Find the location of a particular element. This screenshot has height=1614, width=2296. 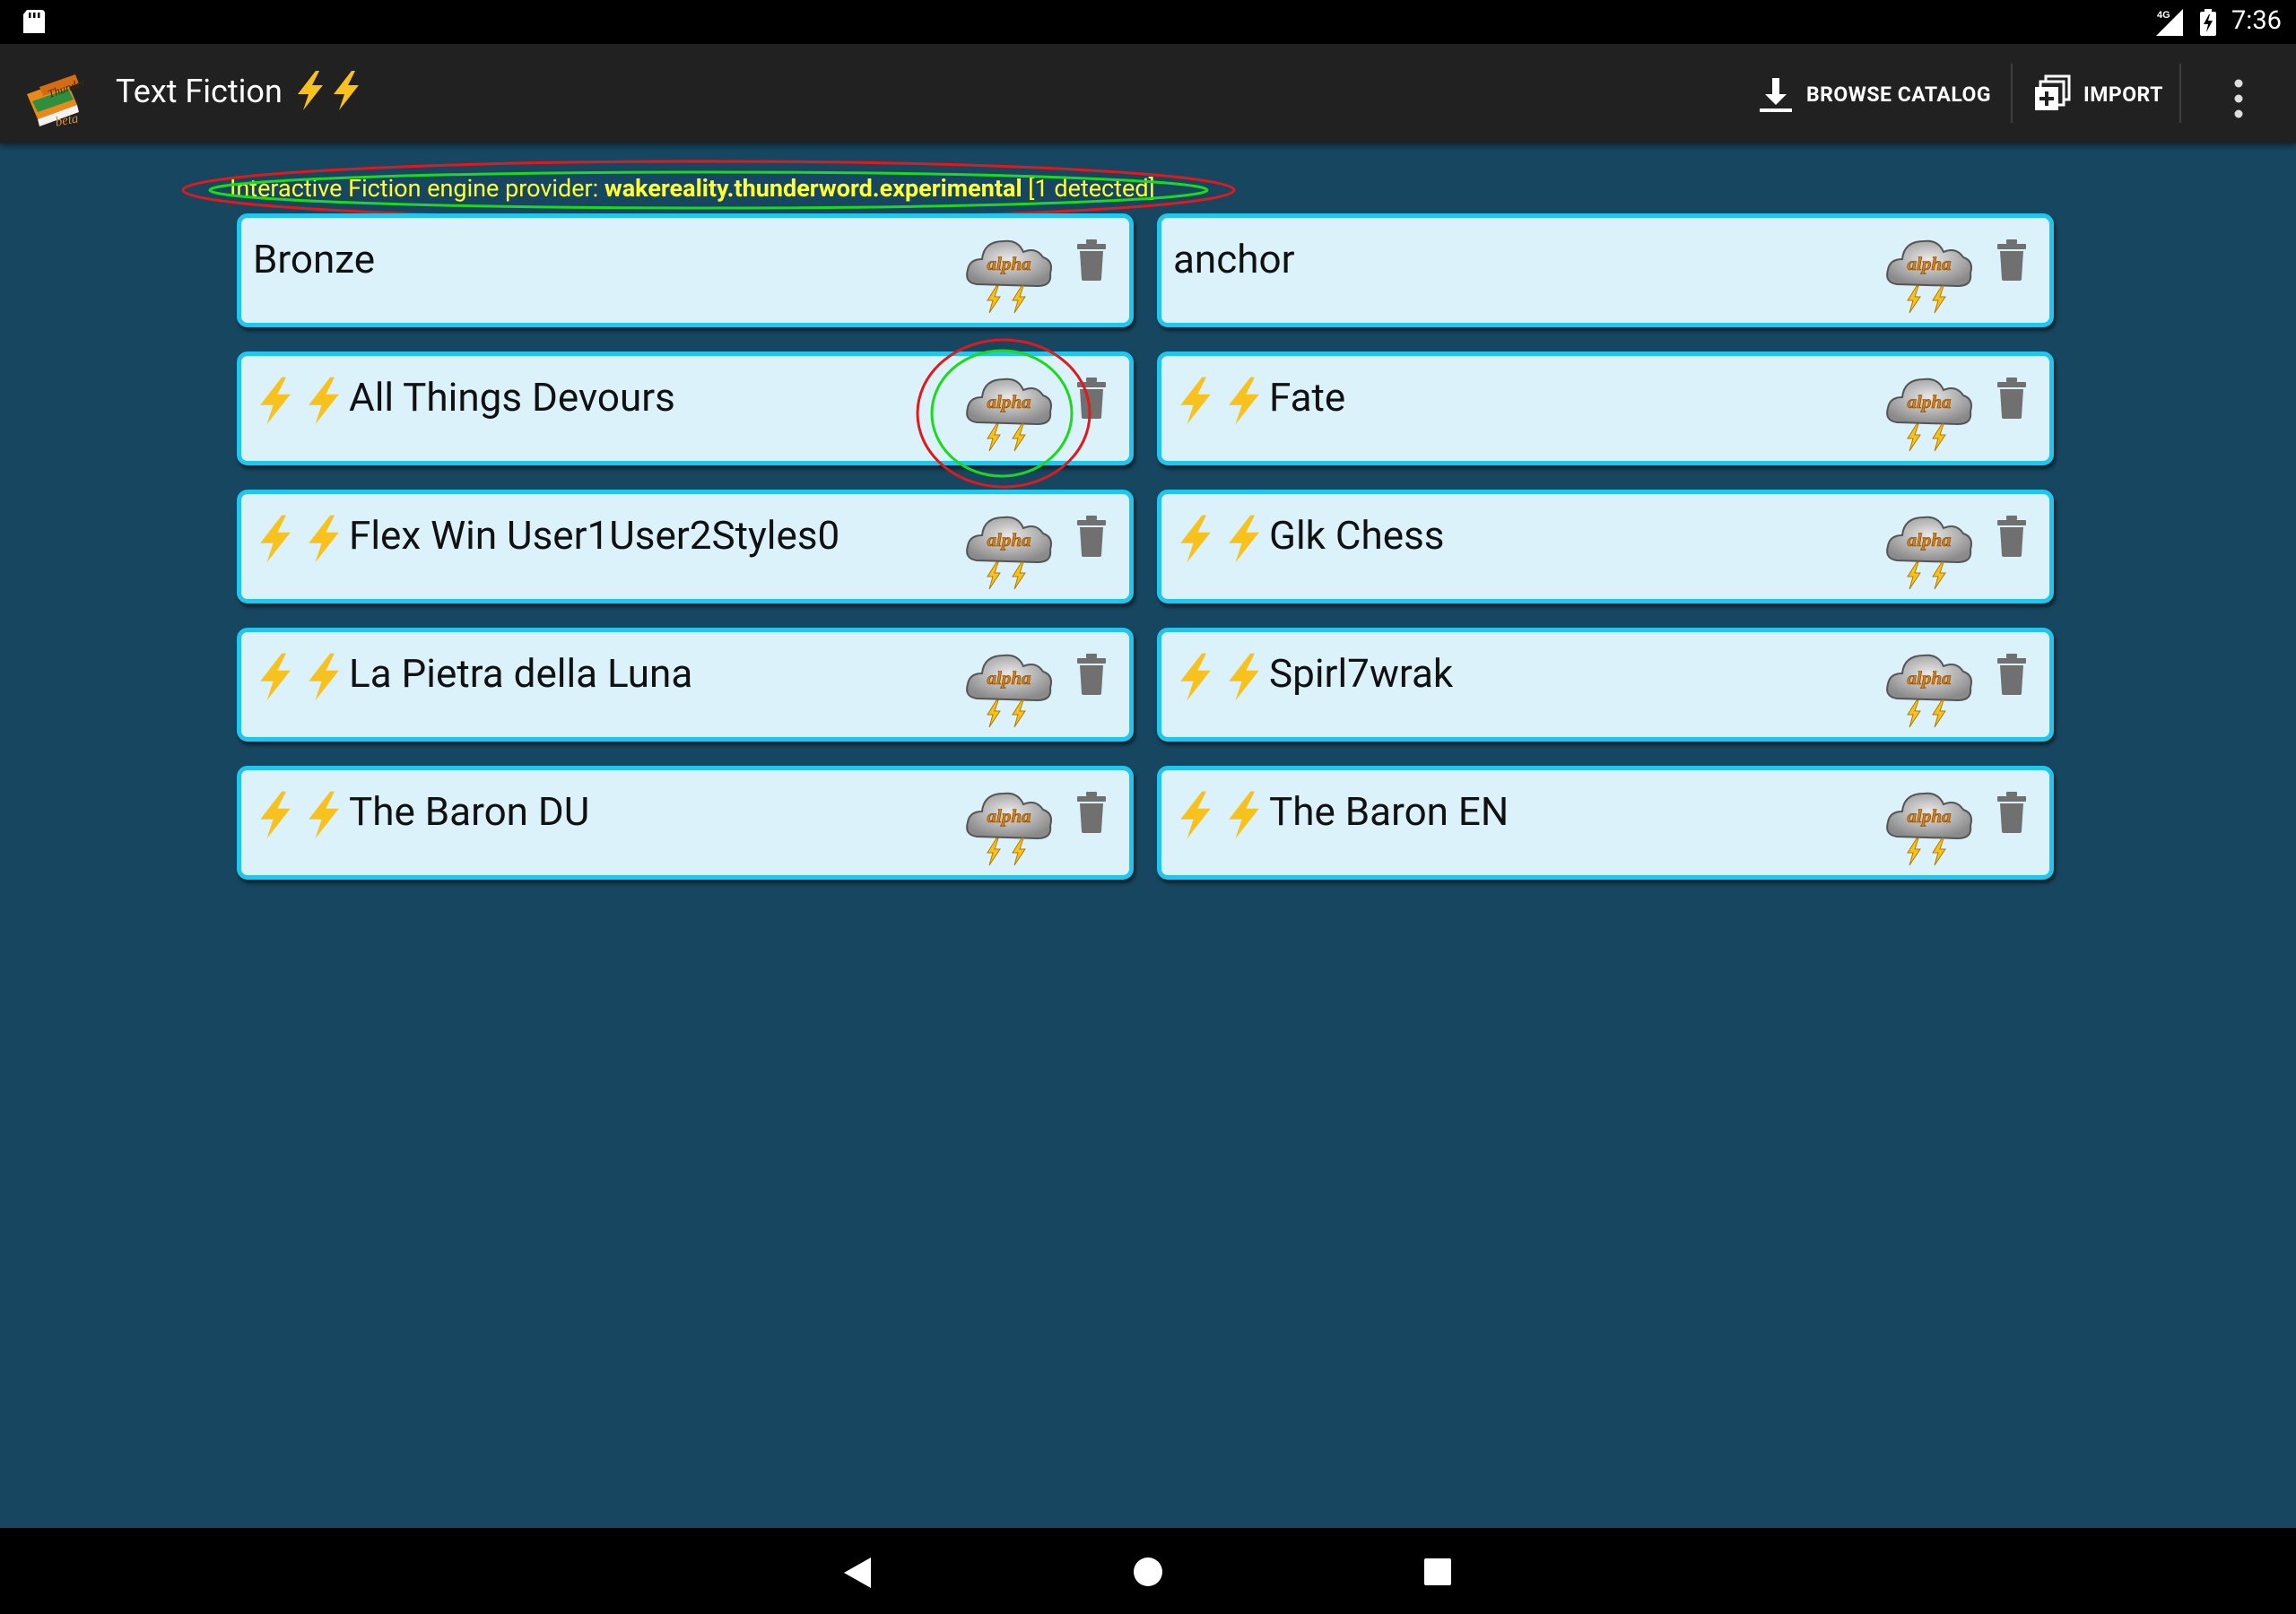

import-button: IMPORT is located at coordinates (2097, 94).